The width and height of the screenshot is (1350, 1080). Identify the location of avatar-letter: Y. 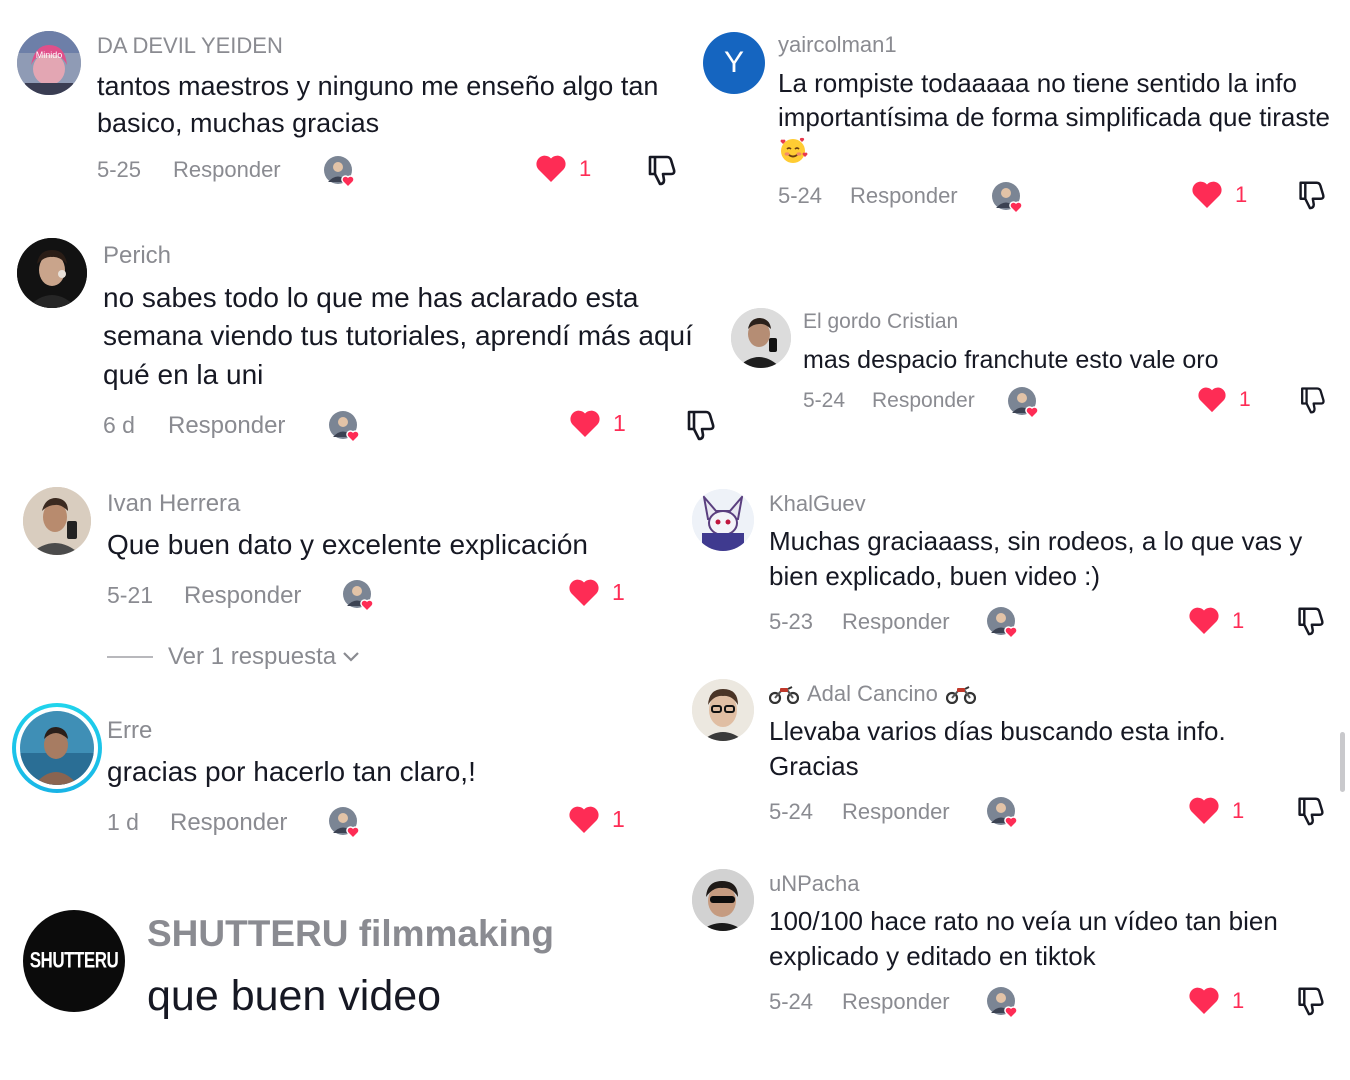
(733, 62).